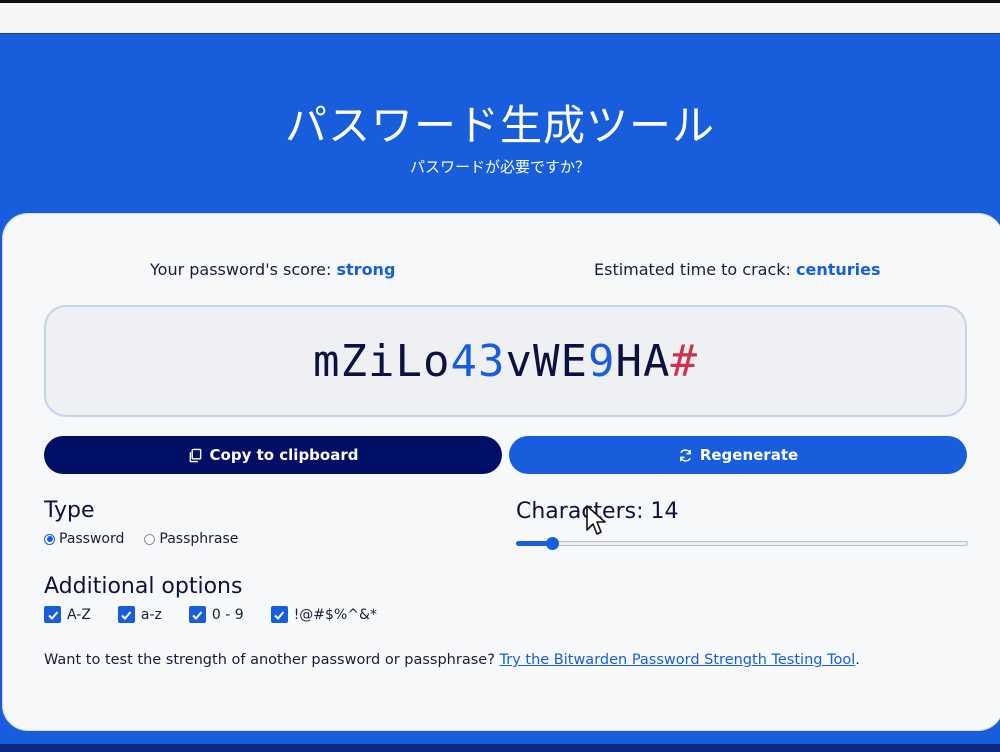 This screenshot has height=752, width=1000. Describe the element at coordinates (198, 539) in the screenshot. I see `passphrase-radio-label: Passphrase` at that location.